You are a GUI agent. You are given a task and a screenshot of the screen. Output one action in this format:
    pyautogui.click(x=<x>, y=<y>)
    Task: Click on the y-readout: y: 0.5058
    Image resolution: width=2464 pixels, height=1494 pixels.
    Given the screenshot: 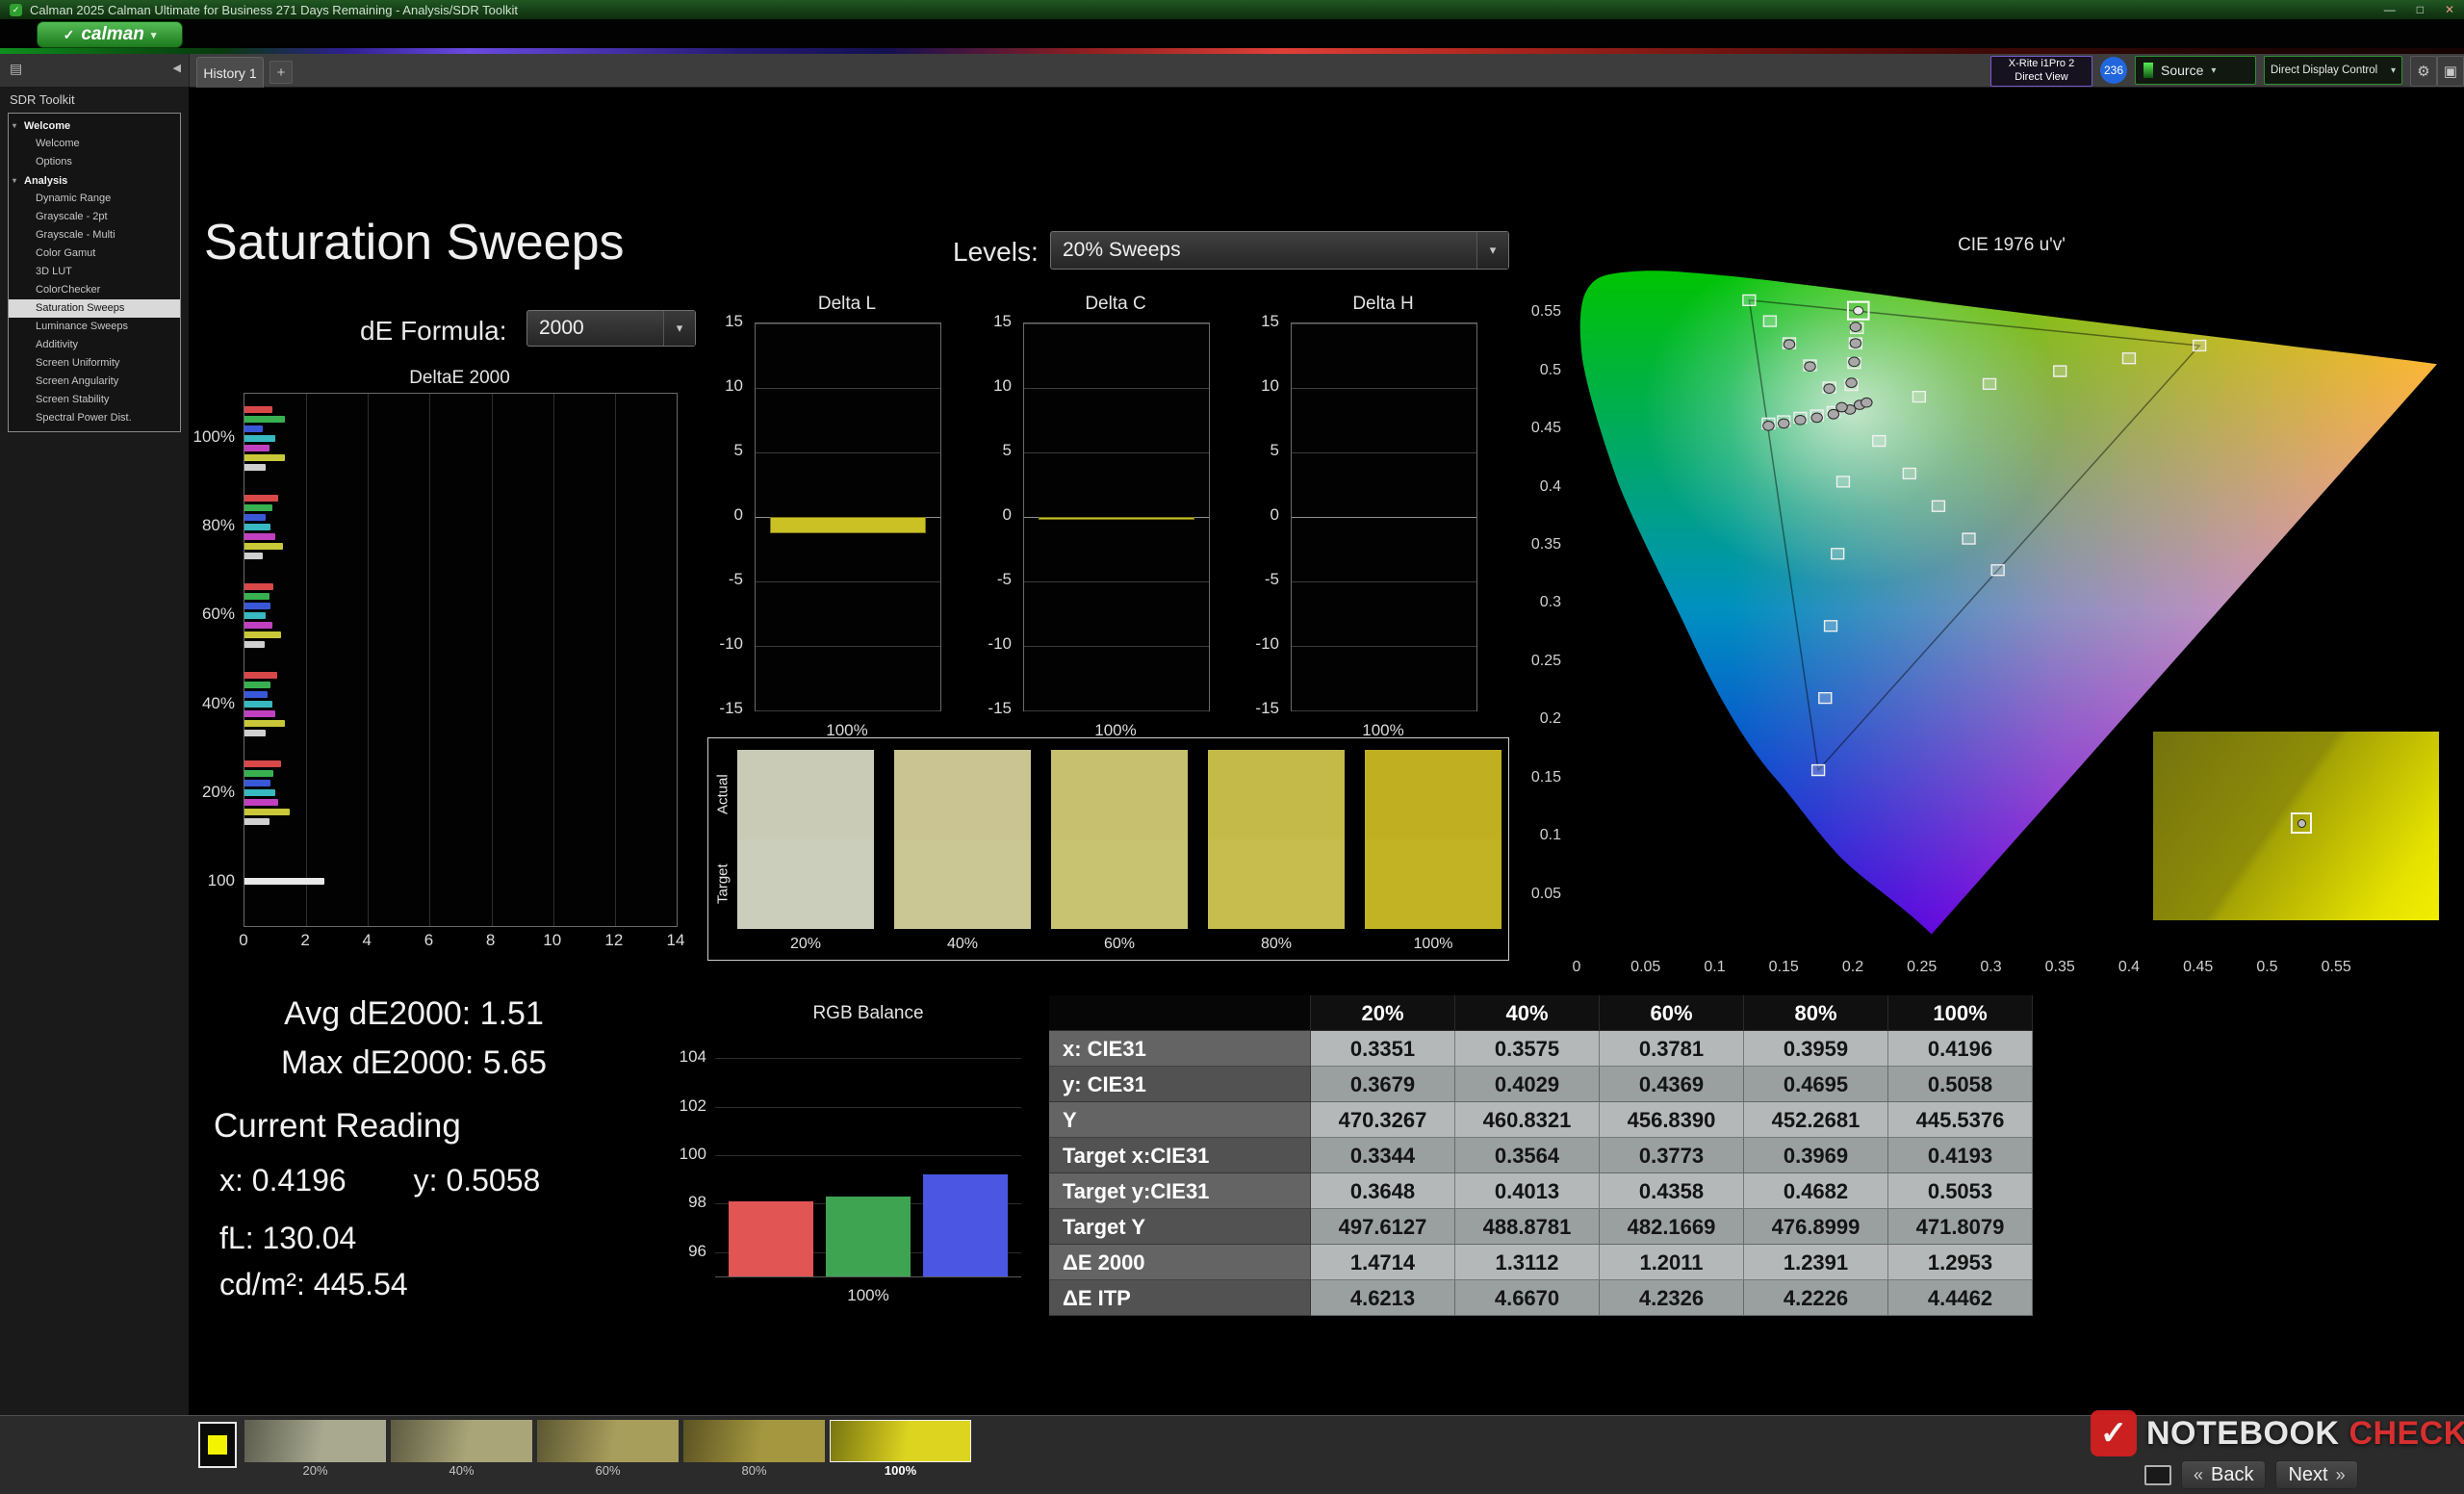 What is the action you would take?
    pyautogui.click(x=477, y=1181)
    